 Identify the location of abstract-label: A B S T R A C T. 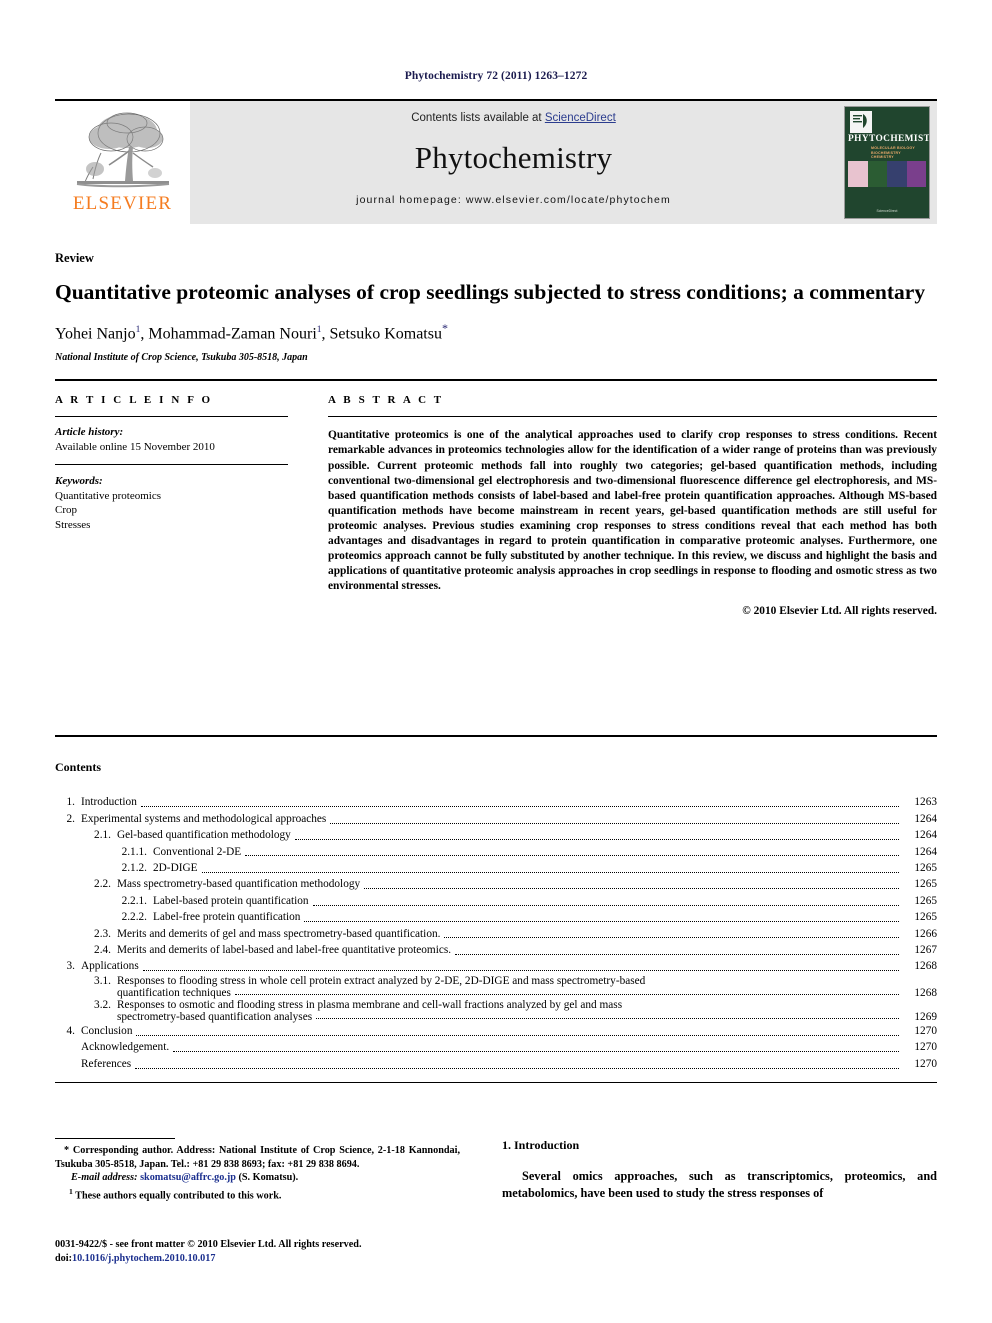
(386, 400).